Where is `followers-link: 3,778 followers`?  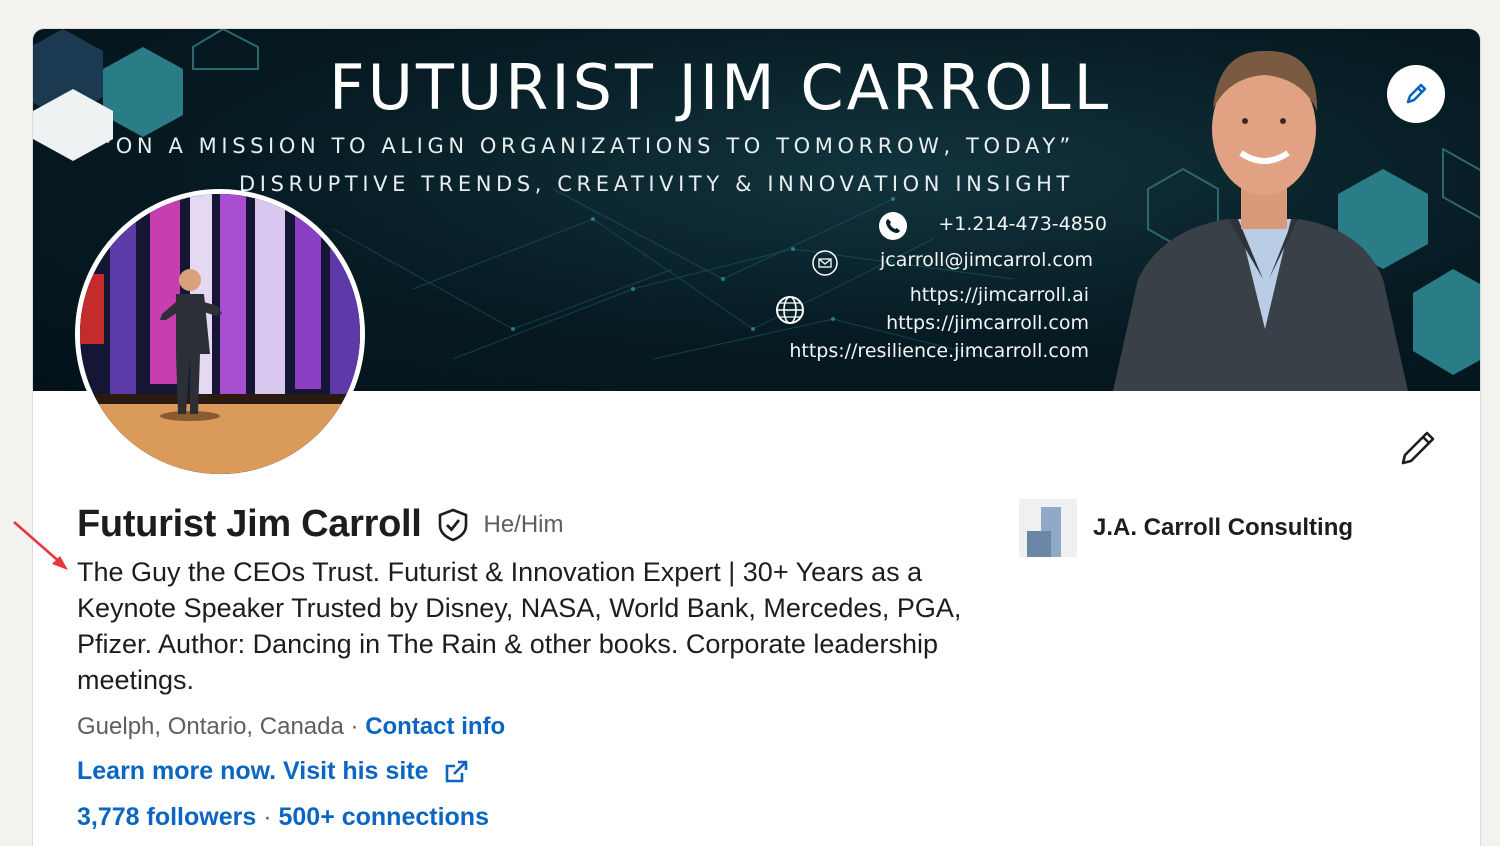
followers-link: 3,778 followers is located at coordinates (166, 817).